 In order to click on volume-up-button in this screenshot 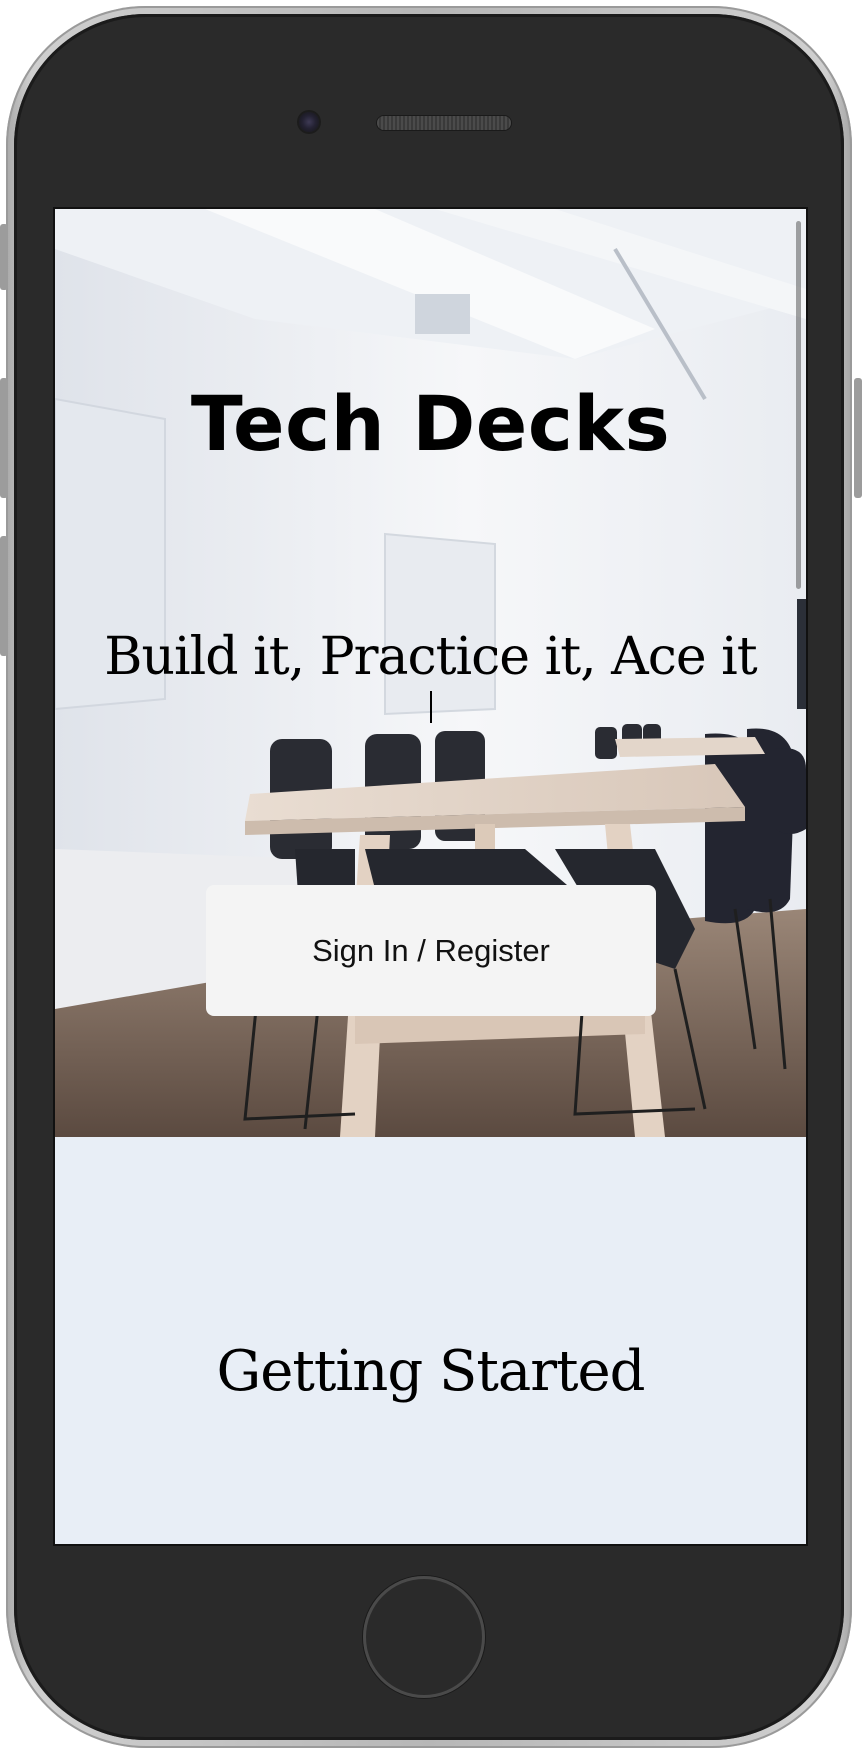, I will do `click(4, 438)`.